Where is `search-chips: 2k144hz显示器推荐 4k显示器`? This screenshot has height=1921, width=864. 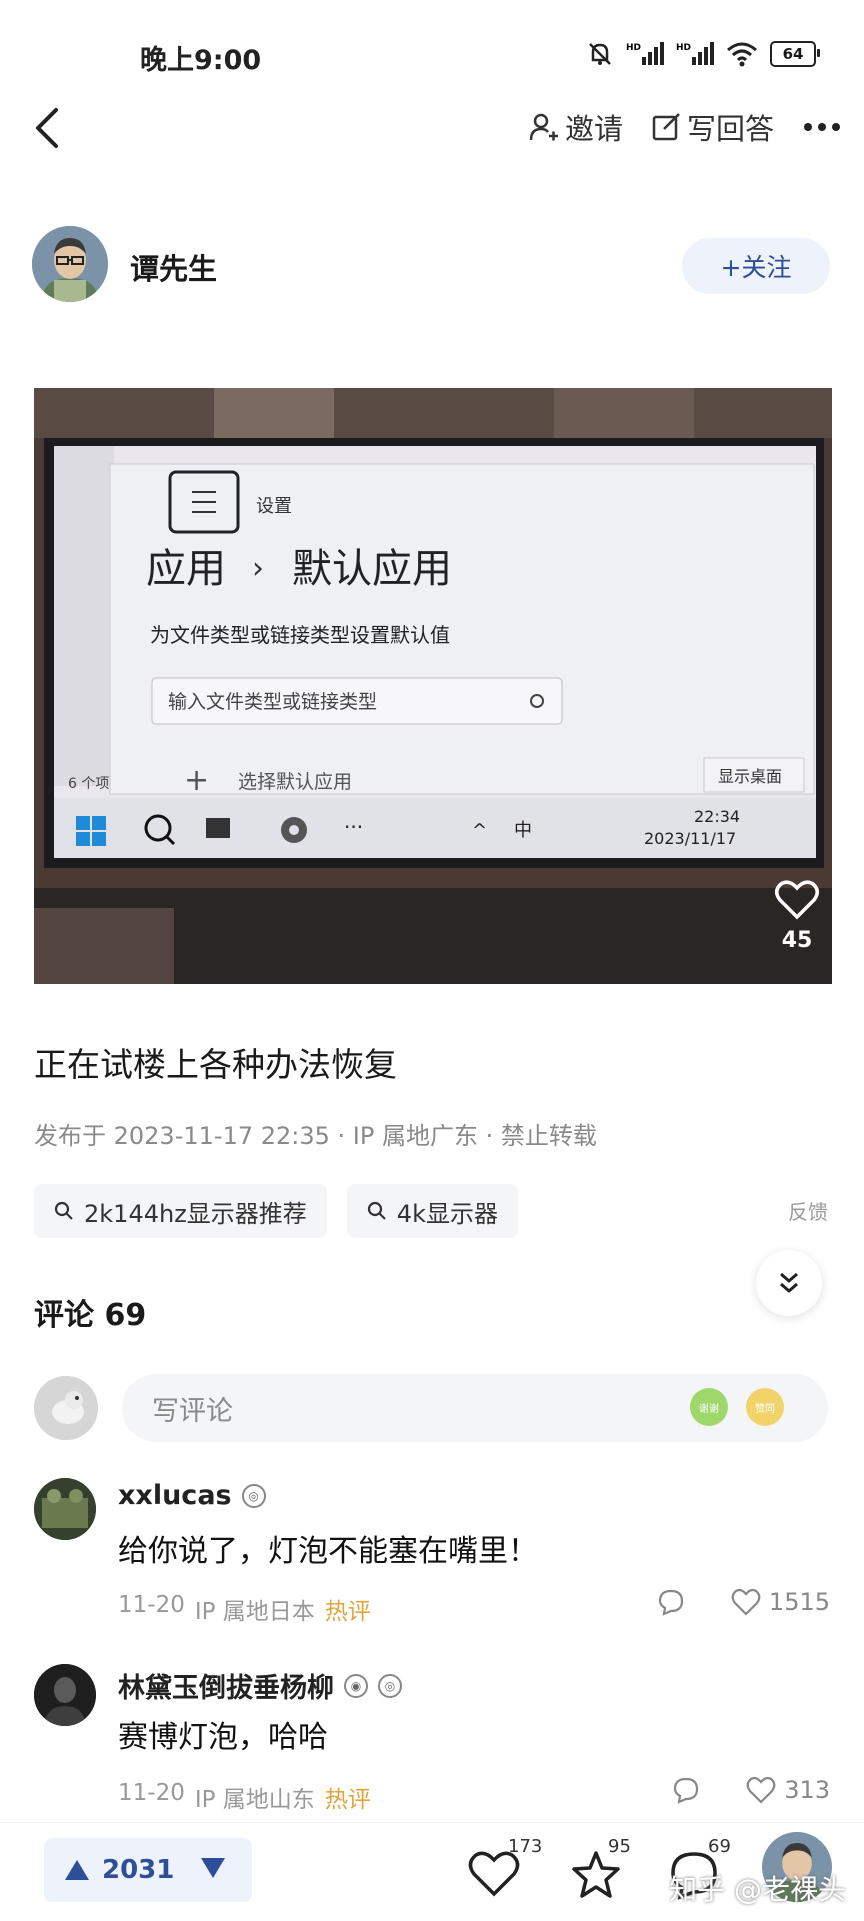 search-chips: 2k144hz显示器推荐 4k显示器 is located at coordinates (276, 1211).